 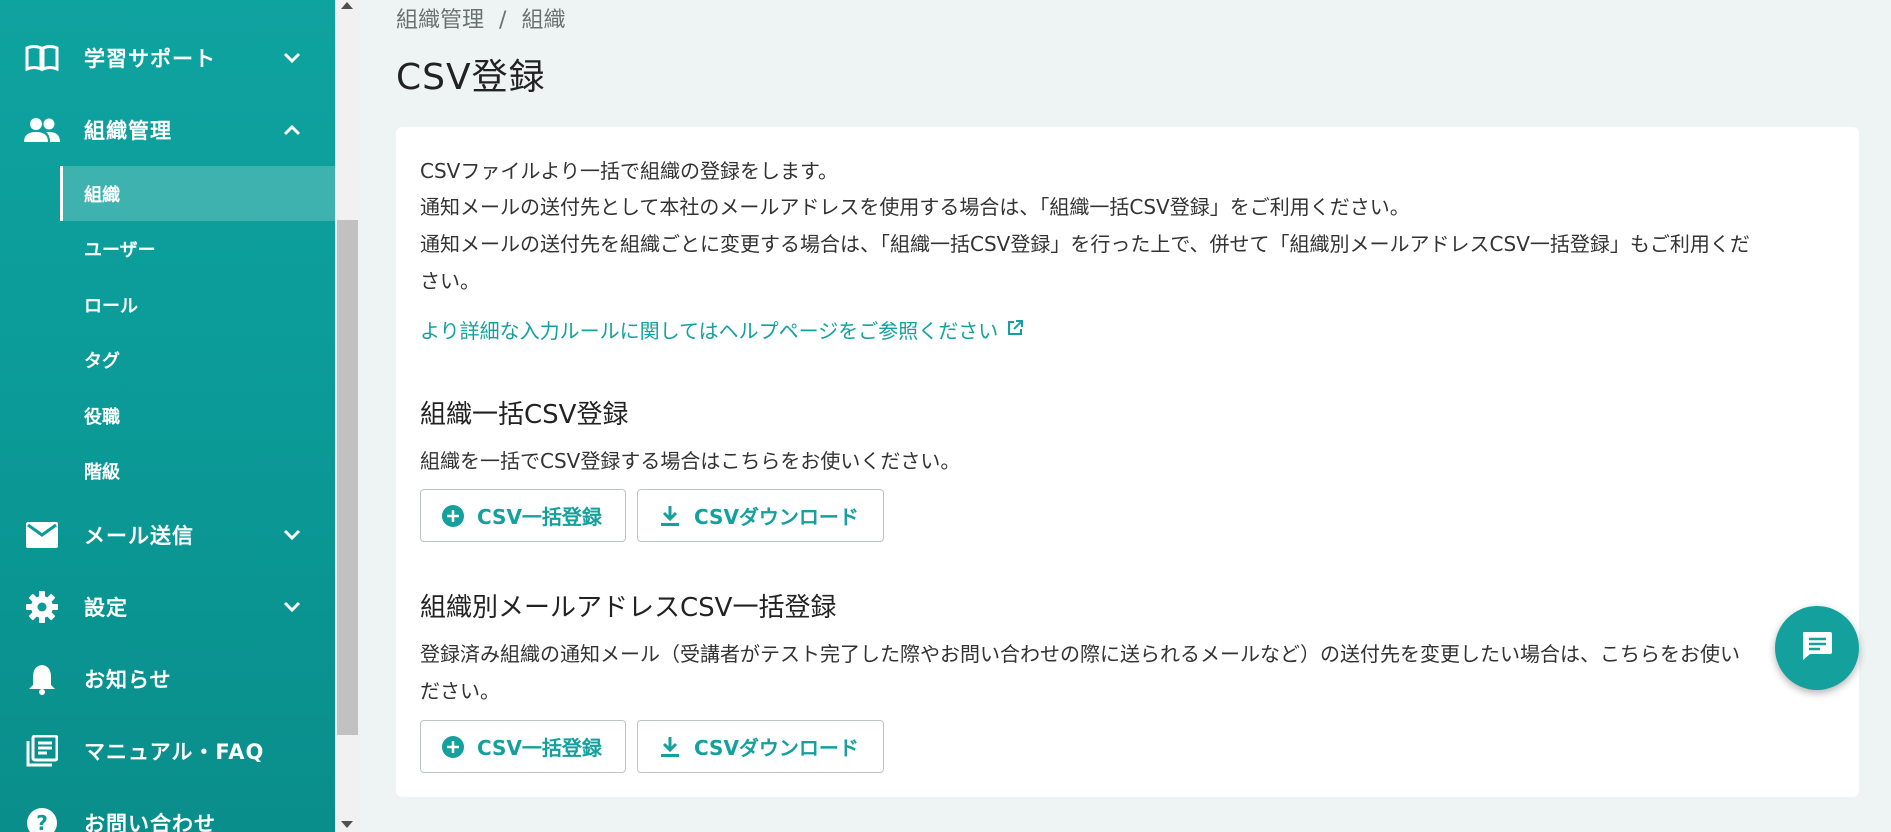 I want to click on bell-icon, so click(x=42, y=679).